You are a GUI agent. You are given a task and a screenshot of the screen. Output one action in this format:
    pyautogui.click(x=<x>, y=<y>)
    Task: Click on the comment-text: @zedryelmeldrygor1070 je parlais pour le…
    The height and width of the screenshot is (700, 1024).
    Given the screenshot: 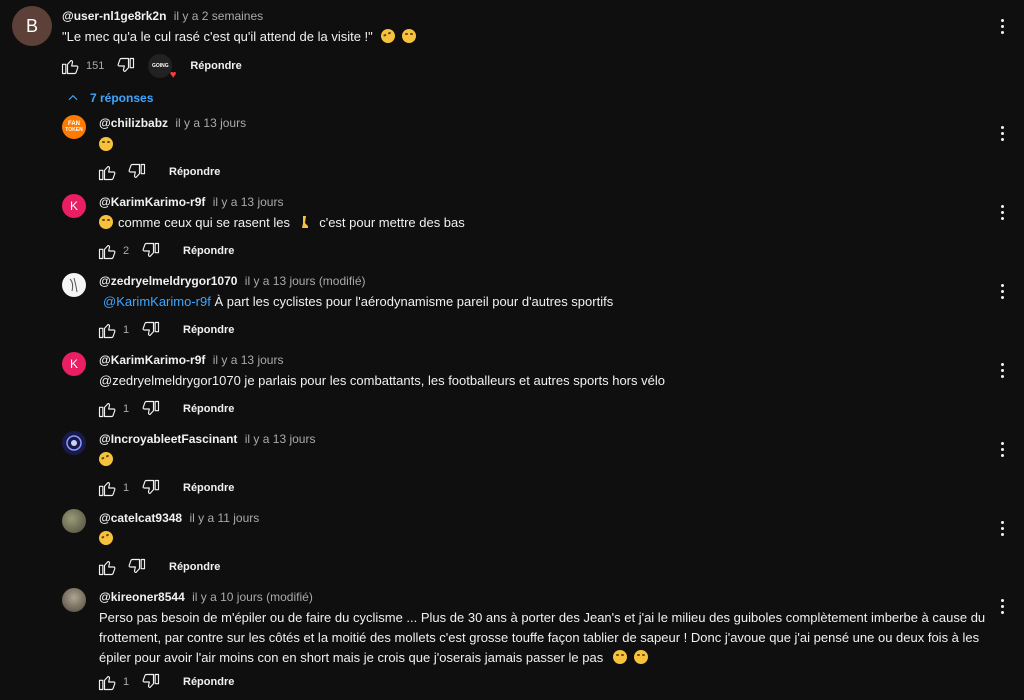 What is the action you would take?
    pyautogui.click(x=382, y=381)
    